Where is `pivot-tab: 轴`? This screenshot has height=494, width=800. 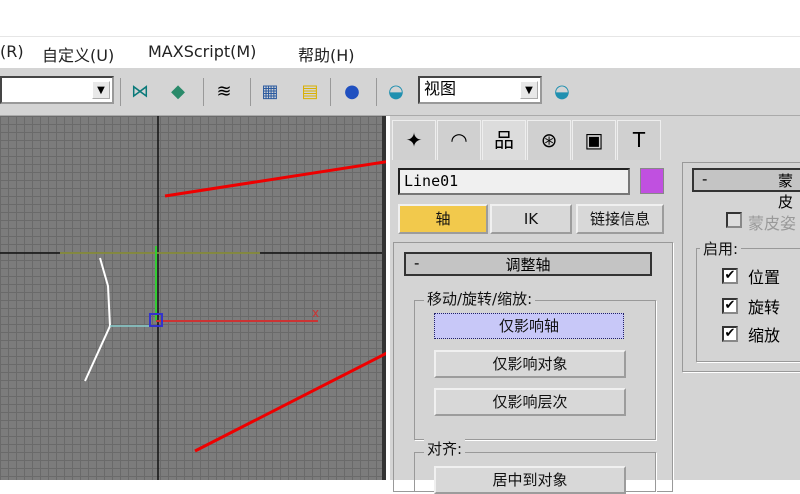
pivot-tab: 轴 is located at coordinates (443, 219).